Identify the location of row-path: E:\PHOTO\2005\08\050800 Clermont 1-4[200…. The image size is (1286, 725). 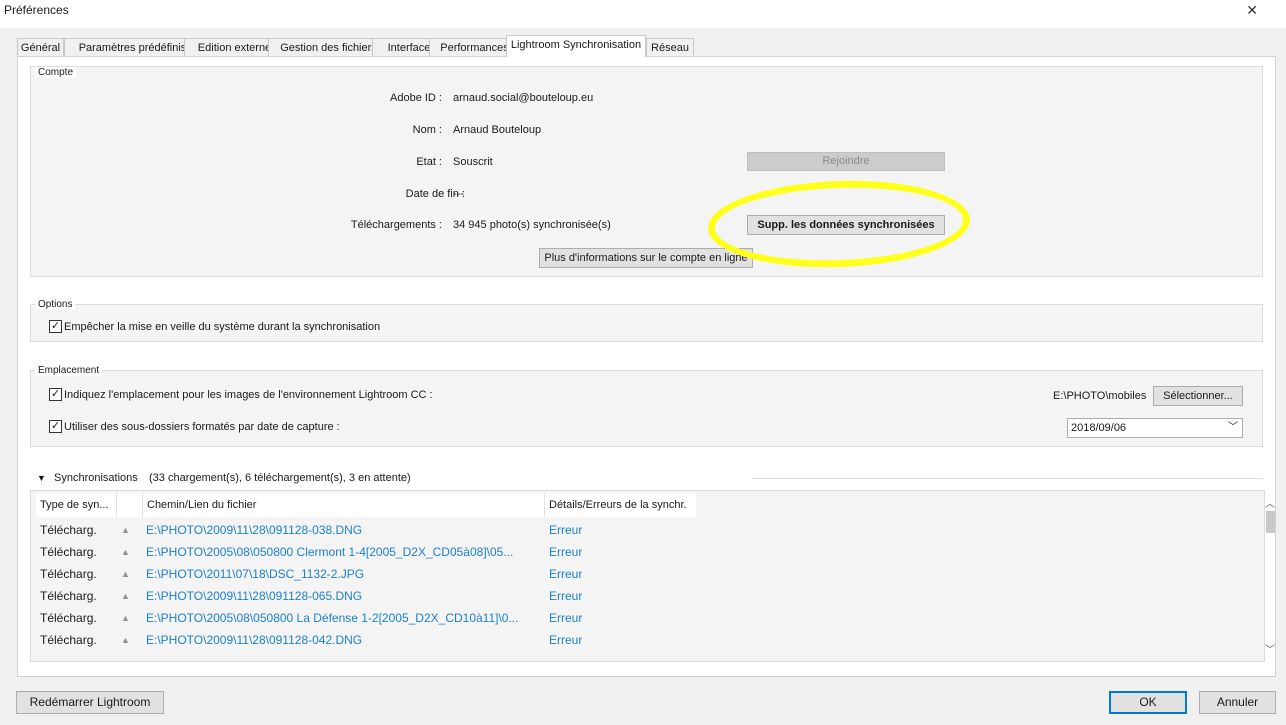
(343, 552).